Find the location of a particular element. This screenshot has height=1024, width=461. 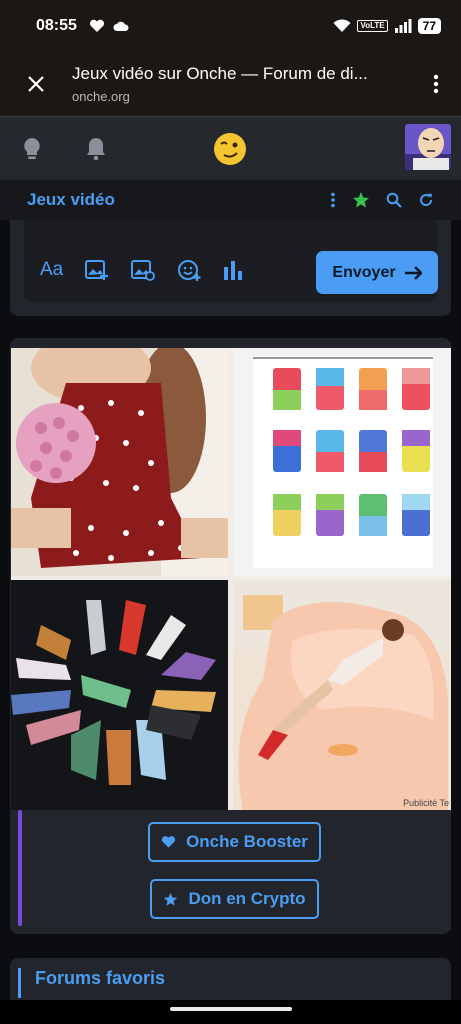

wifi-icon is located at coordinates (342, 25).